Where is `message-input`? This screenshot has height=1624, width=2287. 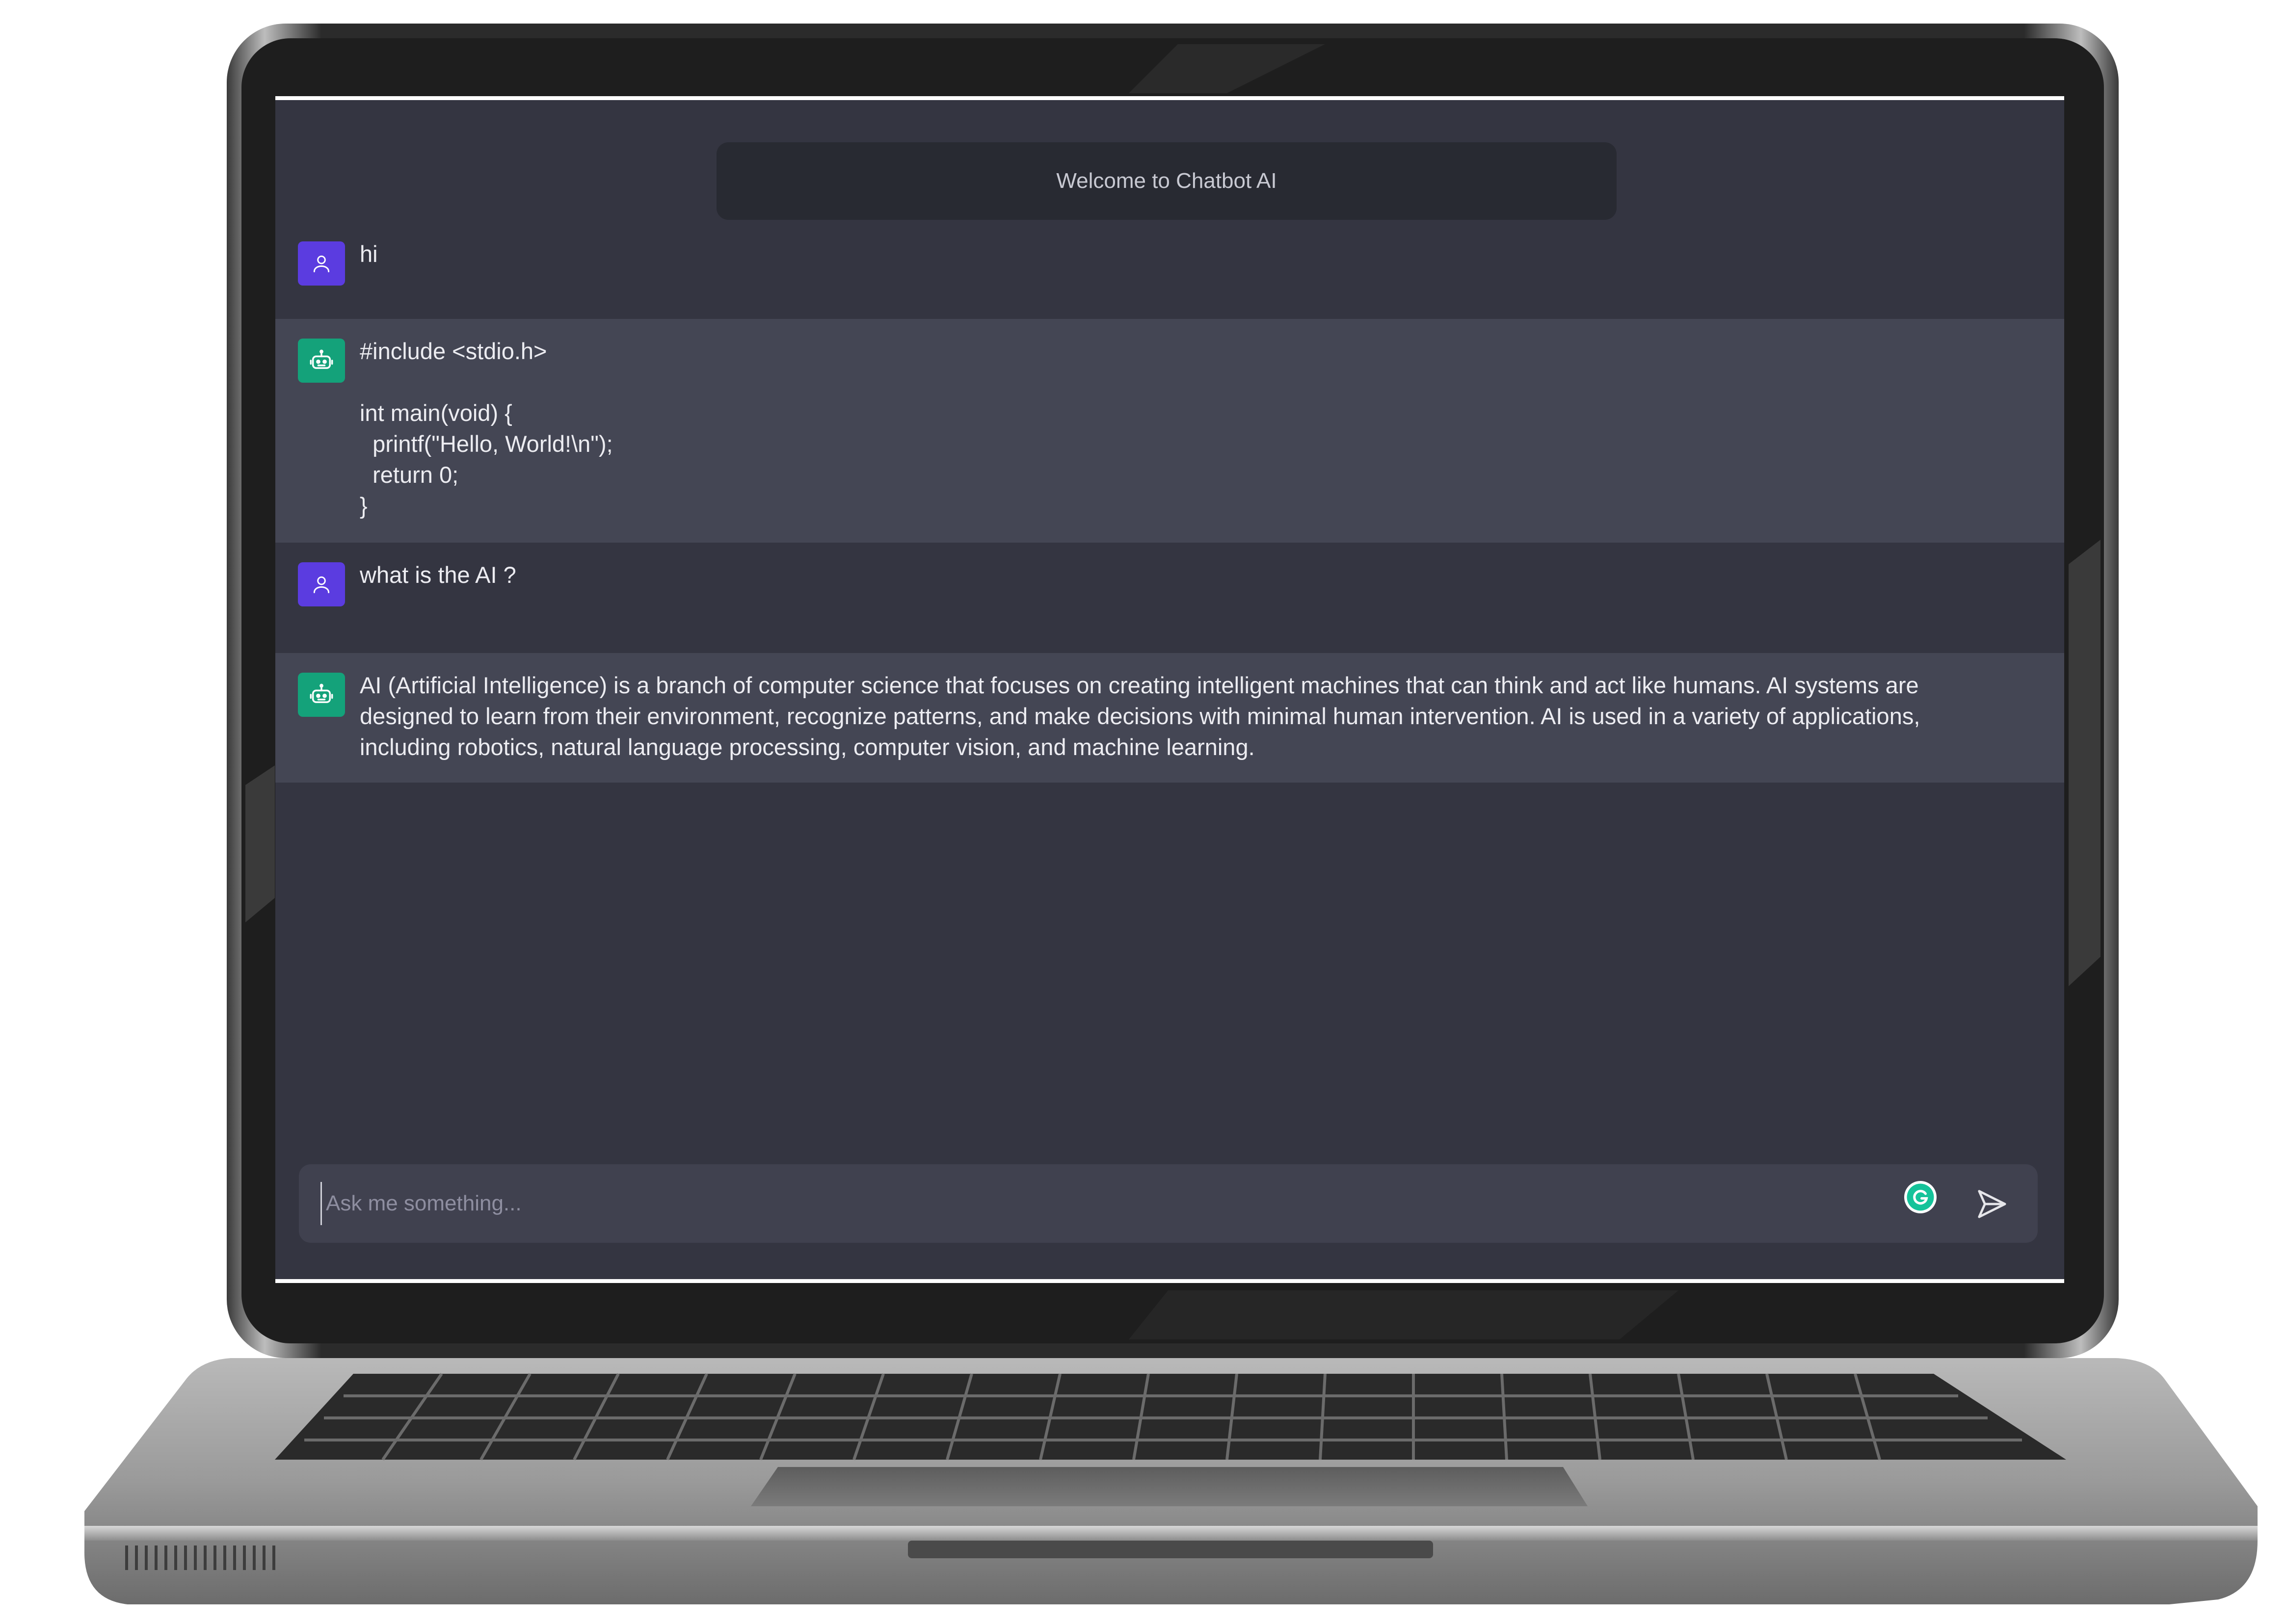
message-input is located at coordinates (1106, 1203).